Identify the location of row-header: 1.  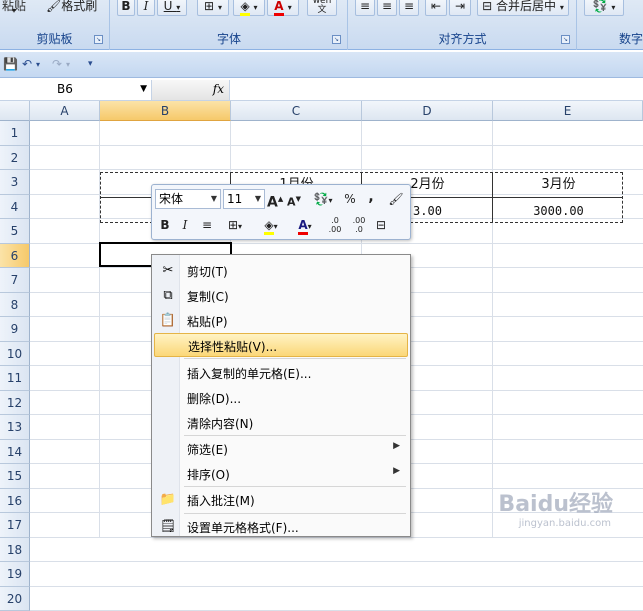
(15, 133).